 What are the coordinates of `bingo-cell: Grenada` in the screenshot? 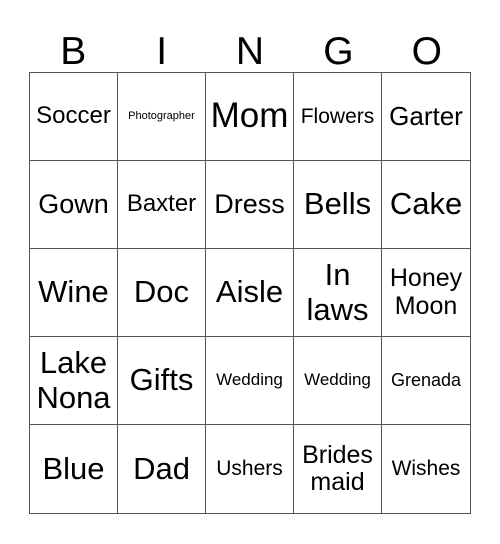 It's located at (426, 381).